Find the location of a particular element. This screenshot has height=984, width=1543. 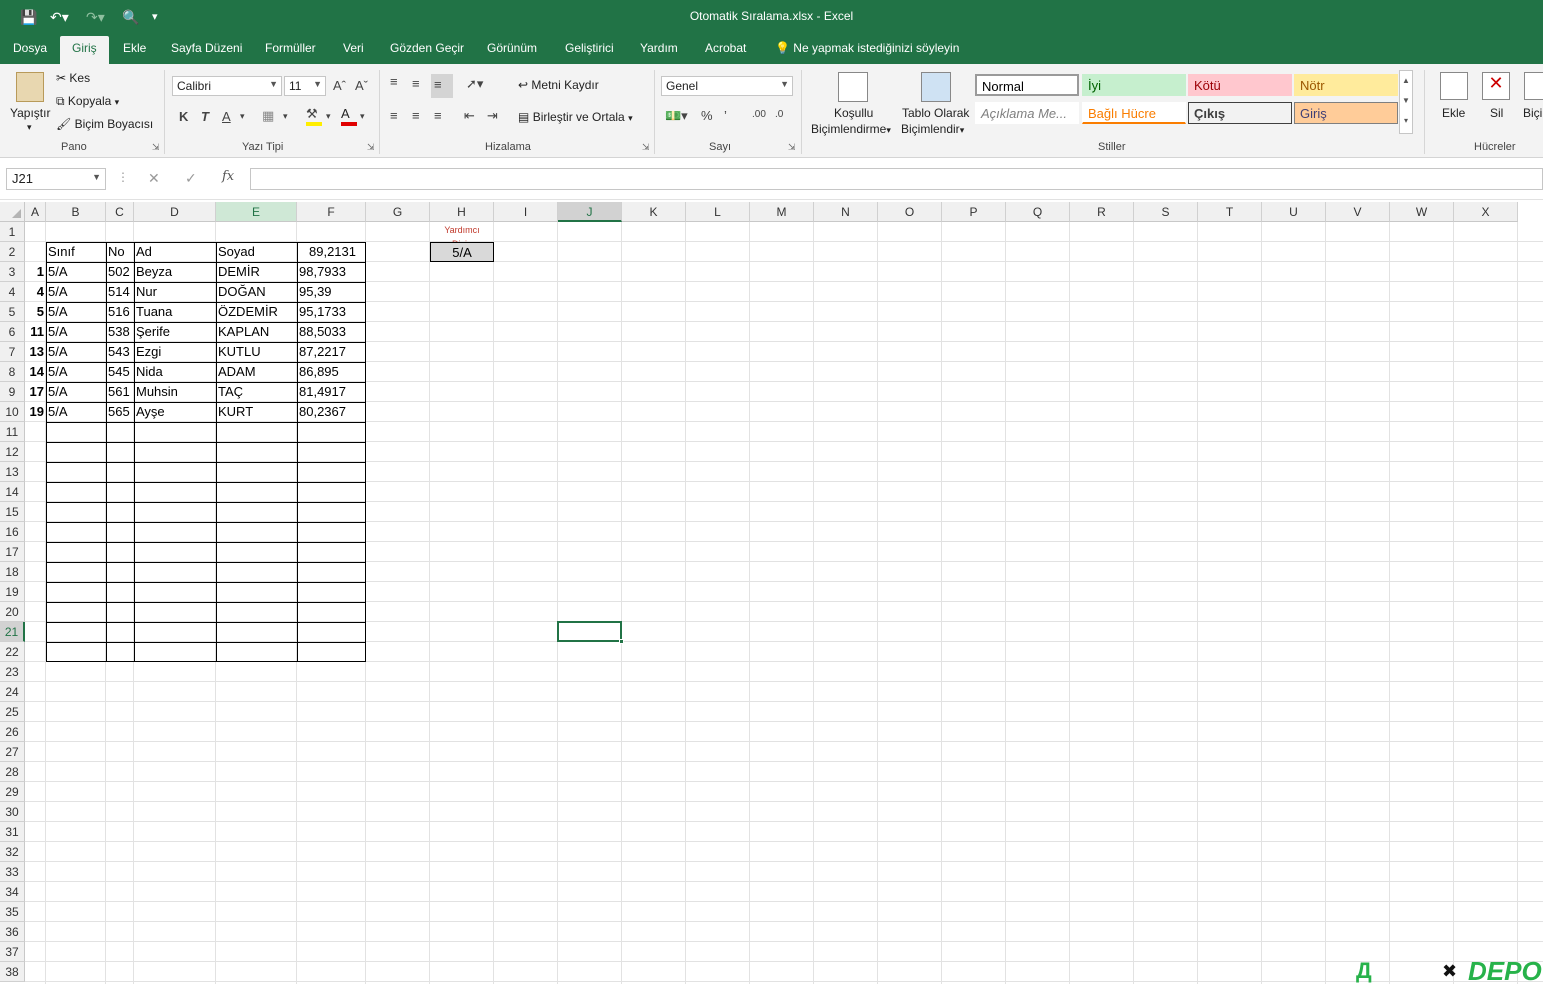

underline-button: A is located at coordinates (226, 116).